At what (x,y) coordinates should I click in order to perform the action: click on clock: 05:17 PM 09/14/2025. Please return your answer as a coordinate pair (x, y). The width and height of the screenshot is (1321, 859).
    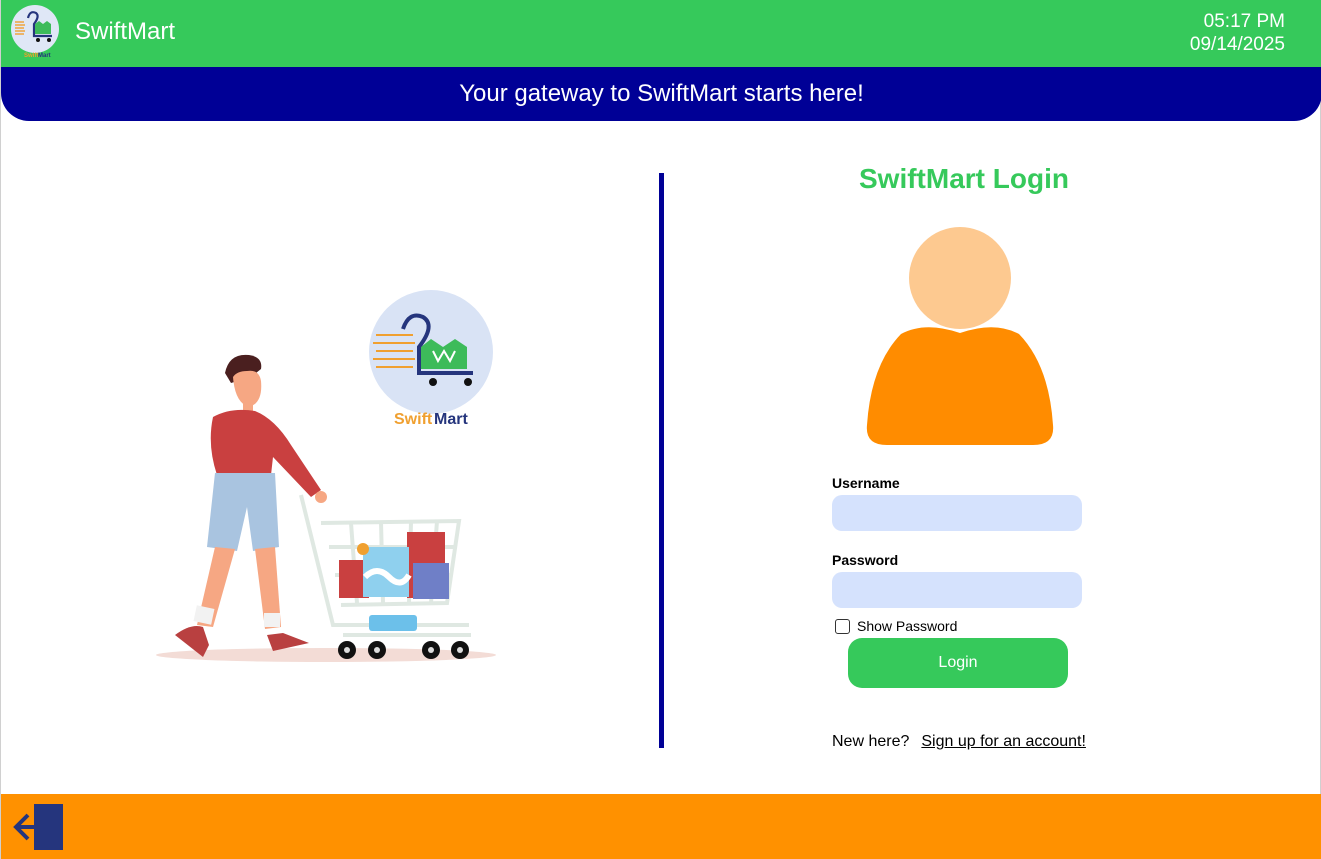
    Looking at the image, I should click on (1237, 33).